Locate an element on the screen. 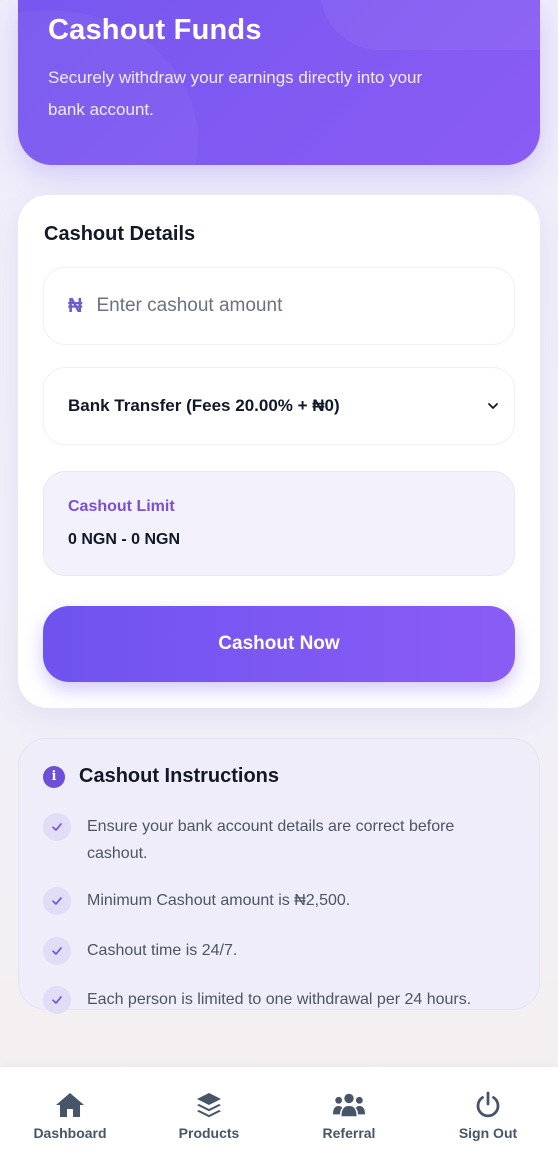 Image resolution: width=558 pixels, height=1163 pixels. hero-decoration is located at coordinates (430, 25).